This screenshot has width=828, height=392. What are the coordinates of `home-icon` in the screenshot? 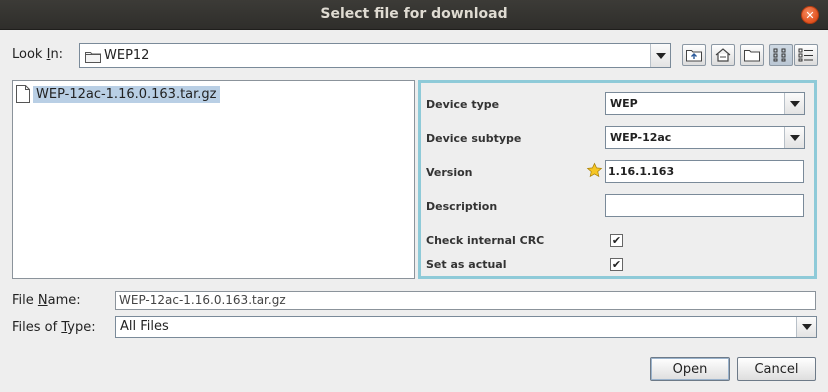 It's located at (723, 55).